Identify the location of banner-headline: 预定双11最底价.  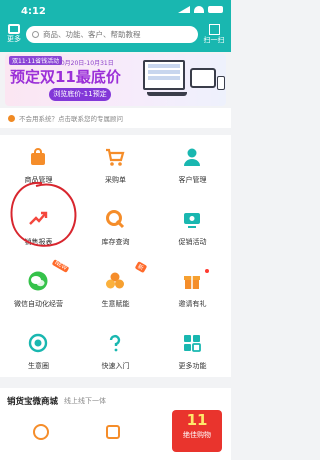
(65, 77).